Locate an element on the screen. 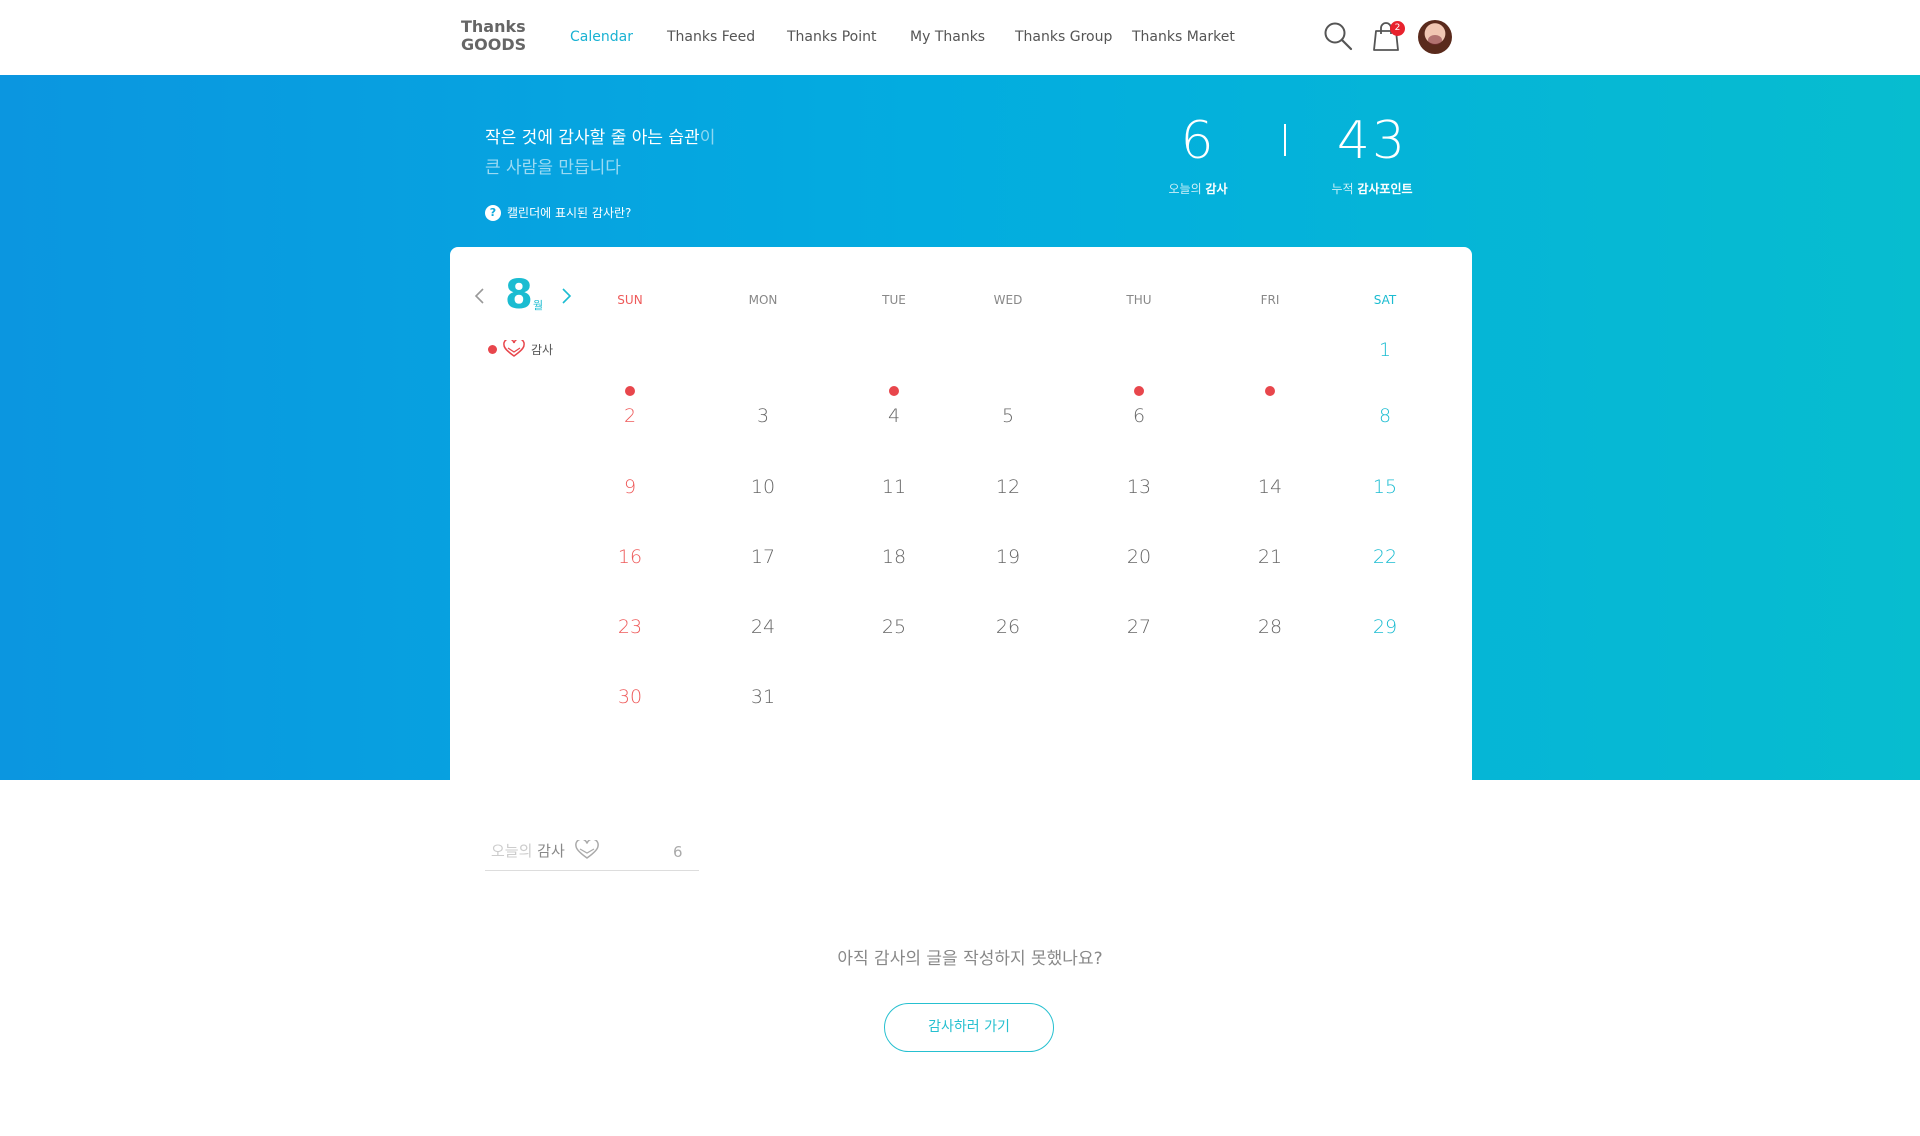  logo-line2: GOODS is located at coordinates (494, 44).